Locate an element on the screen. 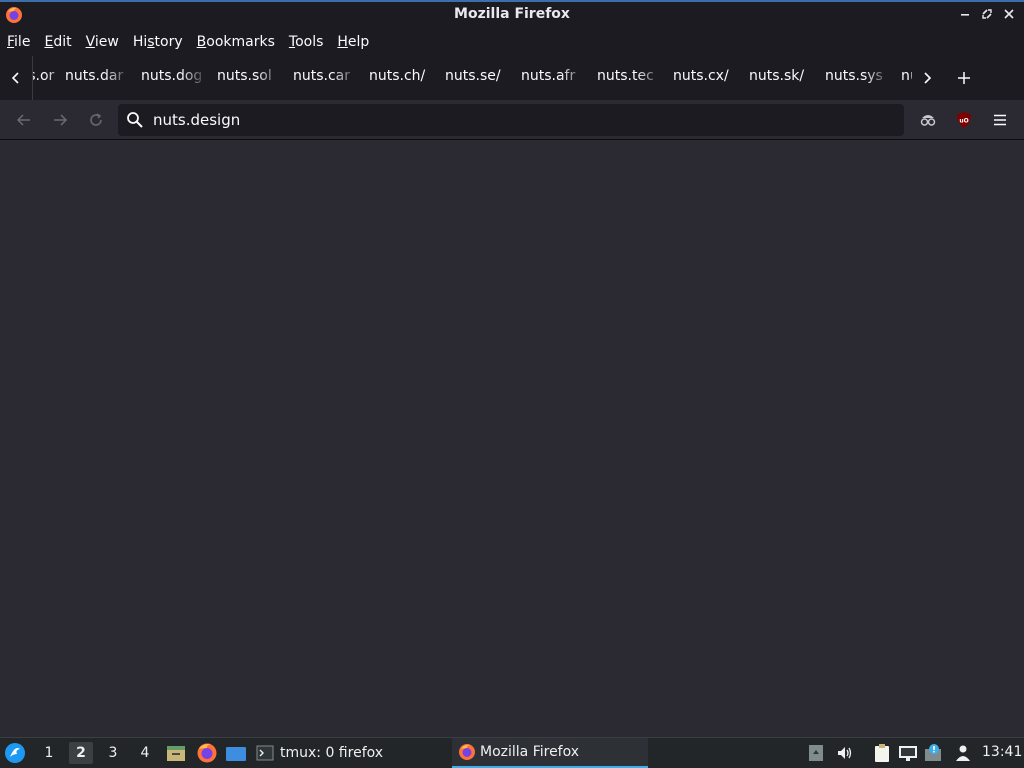  tab: nuts.dar is located at coordinates (98, 78).